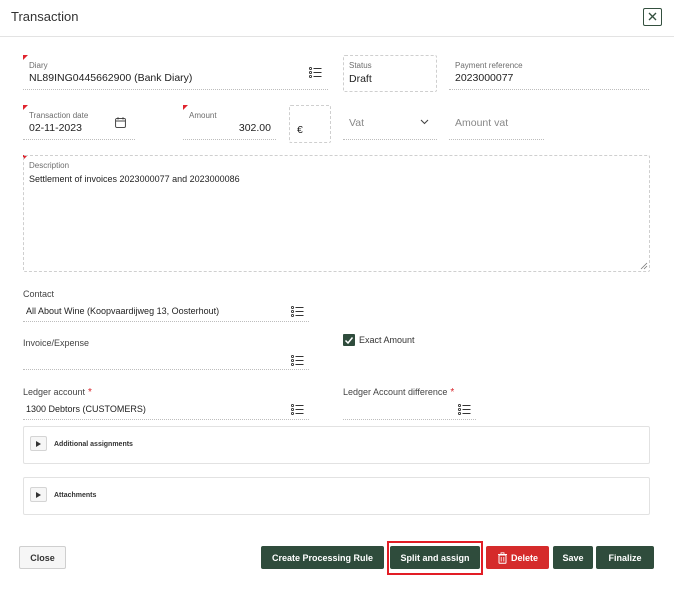 The width and height of the screenshot is (674, 600). I want to click on ledger-difference-field, so click(409, 410).